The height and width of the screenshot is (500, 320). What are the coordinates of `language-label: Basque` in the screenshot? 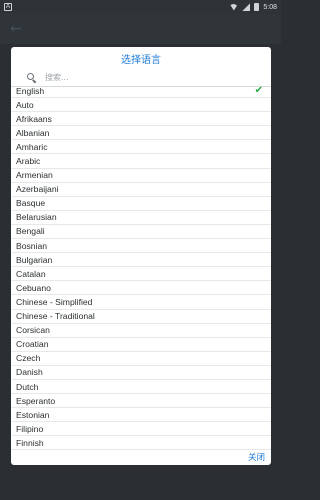 It's located at (31, 203).